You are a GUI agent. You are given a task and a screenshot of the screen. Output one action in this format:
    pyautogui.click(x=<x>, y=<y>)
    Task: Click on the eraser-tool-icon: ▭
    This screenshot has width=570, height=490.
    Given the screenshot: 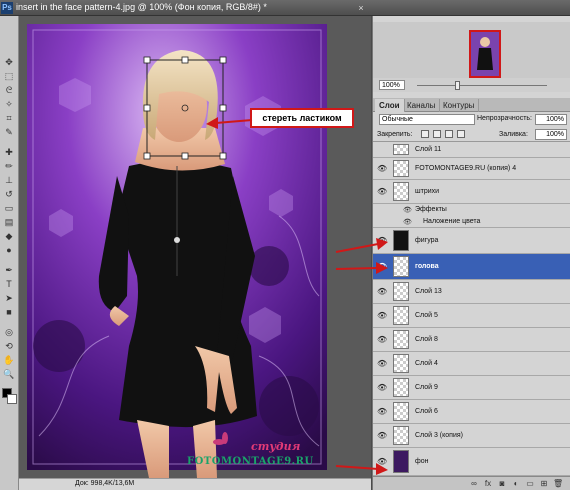 What is the action you would take?
    pyautogui.click(x=9, y=208)
    